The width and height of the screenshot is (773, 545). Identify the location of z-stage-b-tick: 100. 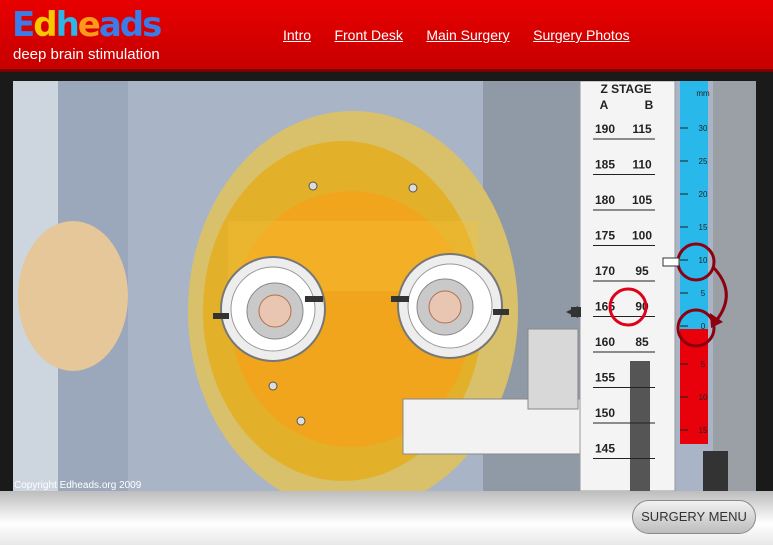
(642, 236).